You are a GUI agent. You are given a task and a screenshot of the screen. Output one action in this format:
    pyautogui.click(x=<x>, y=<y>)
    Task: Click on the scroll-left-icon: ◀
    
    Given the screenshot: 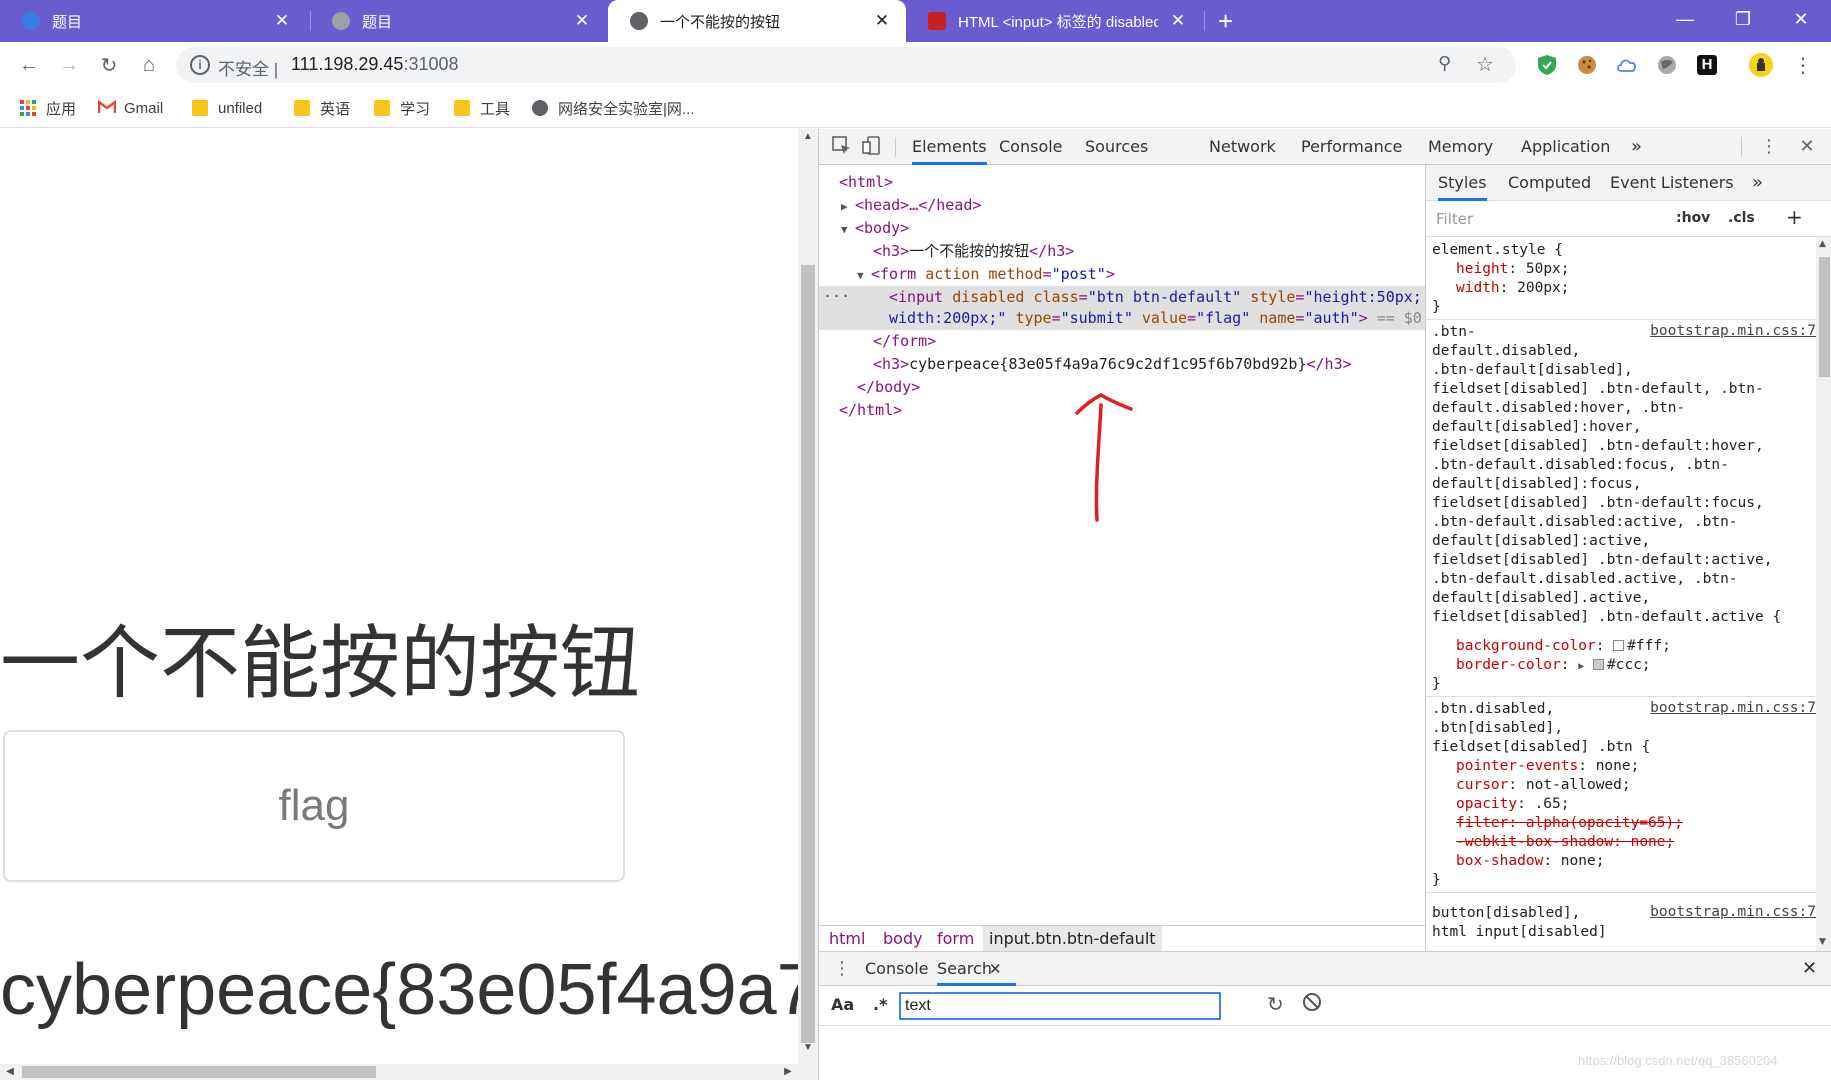 What is the action you would take?
    pyautogui.click(x=10, y=1072)
    